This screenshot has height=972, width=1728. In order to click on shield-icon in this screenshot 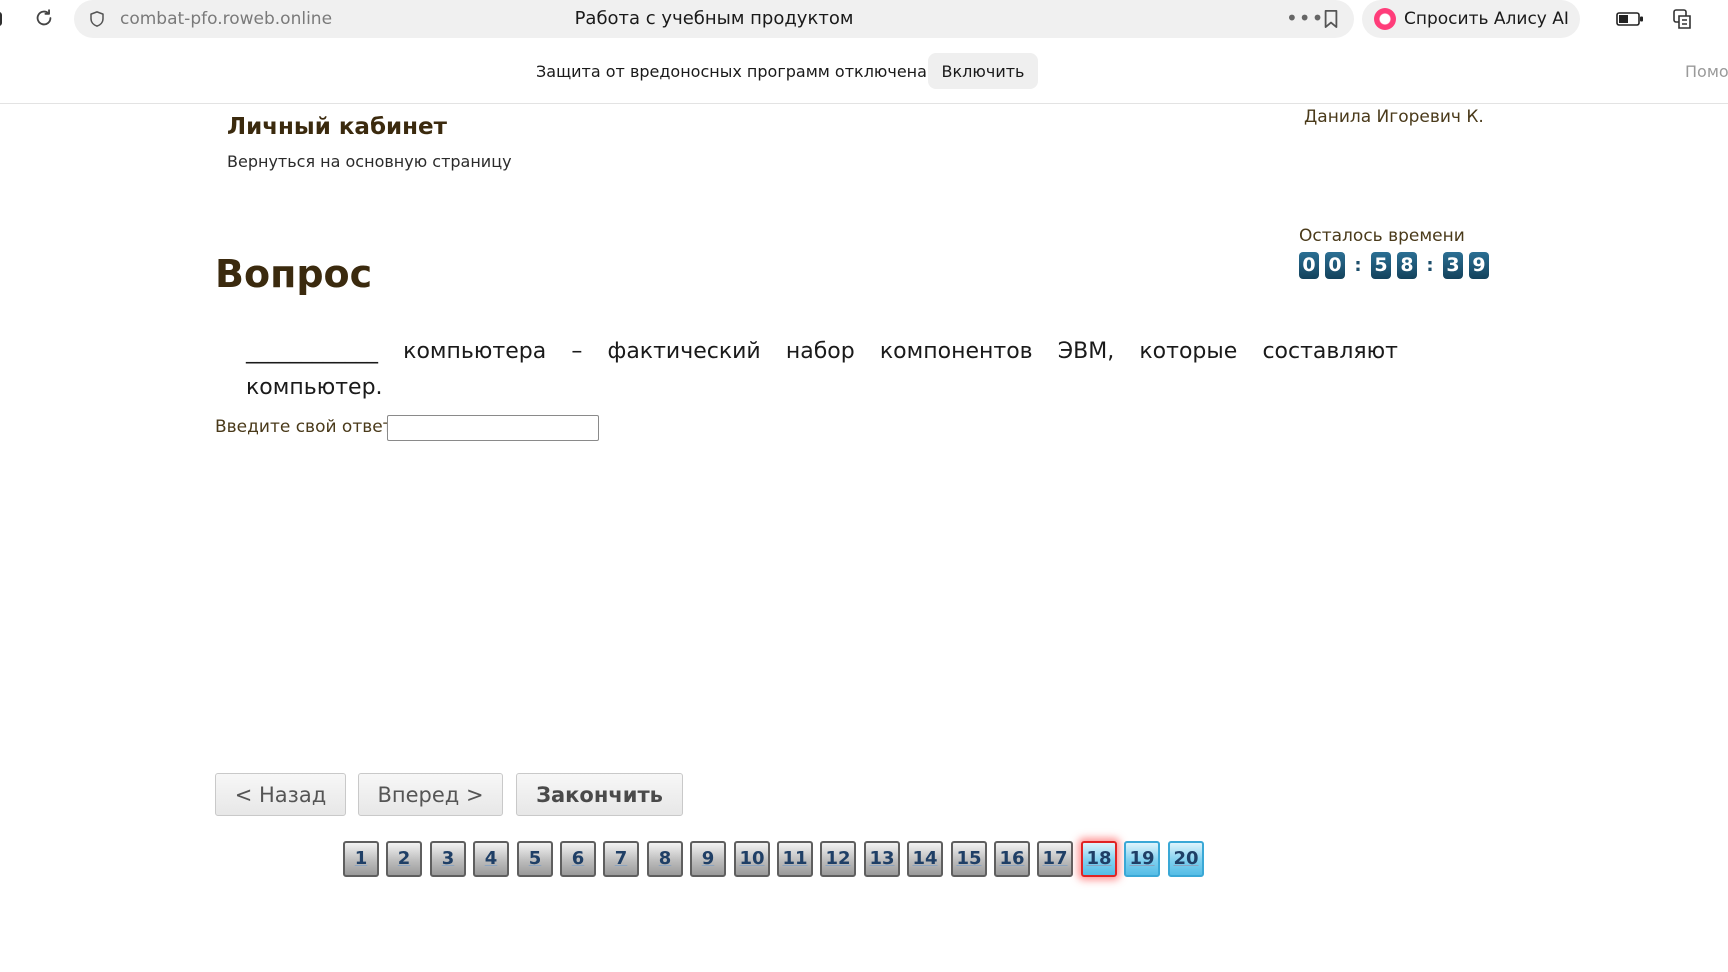, I will do `click(97, 19)`.